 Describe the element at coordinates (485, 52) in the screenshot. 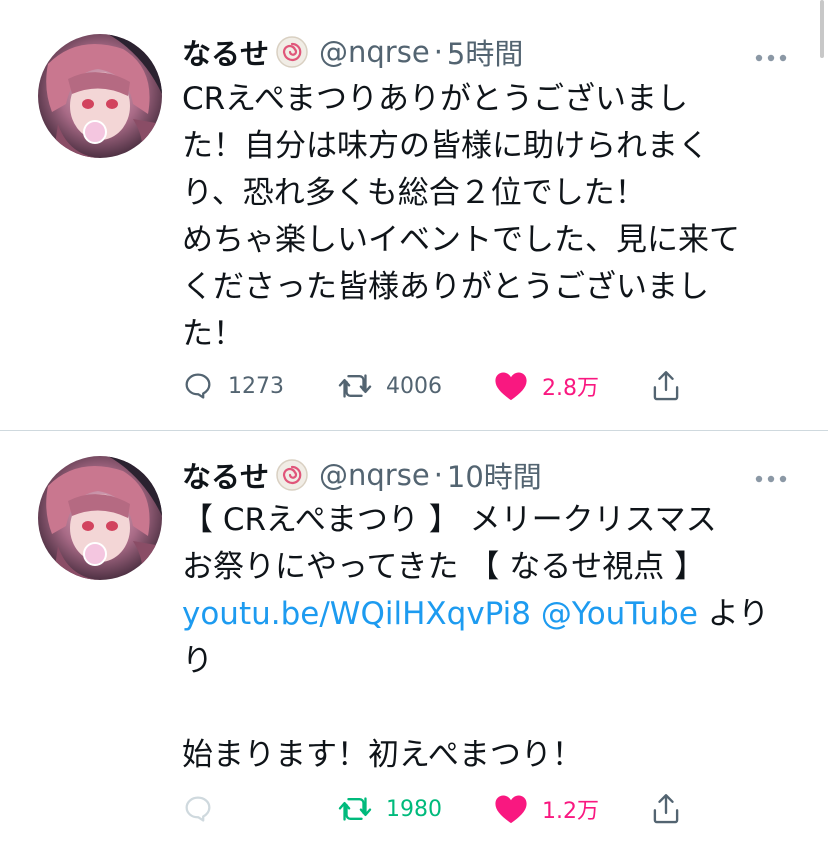

I see `timestamp: 5時間` at that location.